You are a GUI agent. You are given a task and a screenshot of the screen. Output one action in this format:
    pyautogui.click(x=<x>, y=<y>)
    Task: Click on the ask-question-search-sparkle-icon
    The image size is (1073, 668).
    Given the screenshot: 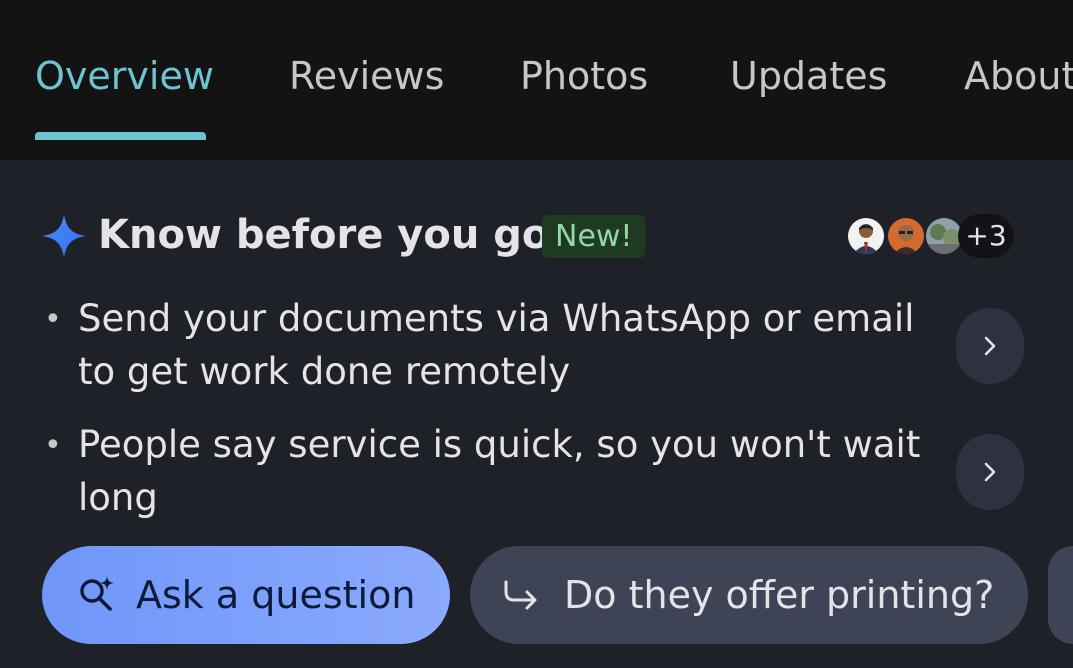 What is the action you would take?
    pyautogui.click(x=97, y=593)
    